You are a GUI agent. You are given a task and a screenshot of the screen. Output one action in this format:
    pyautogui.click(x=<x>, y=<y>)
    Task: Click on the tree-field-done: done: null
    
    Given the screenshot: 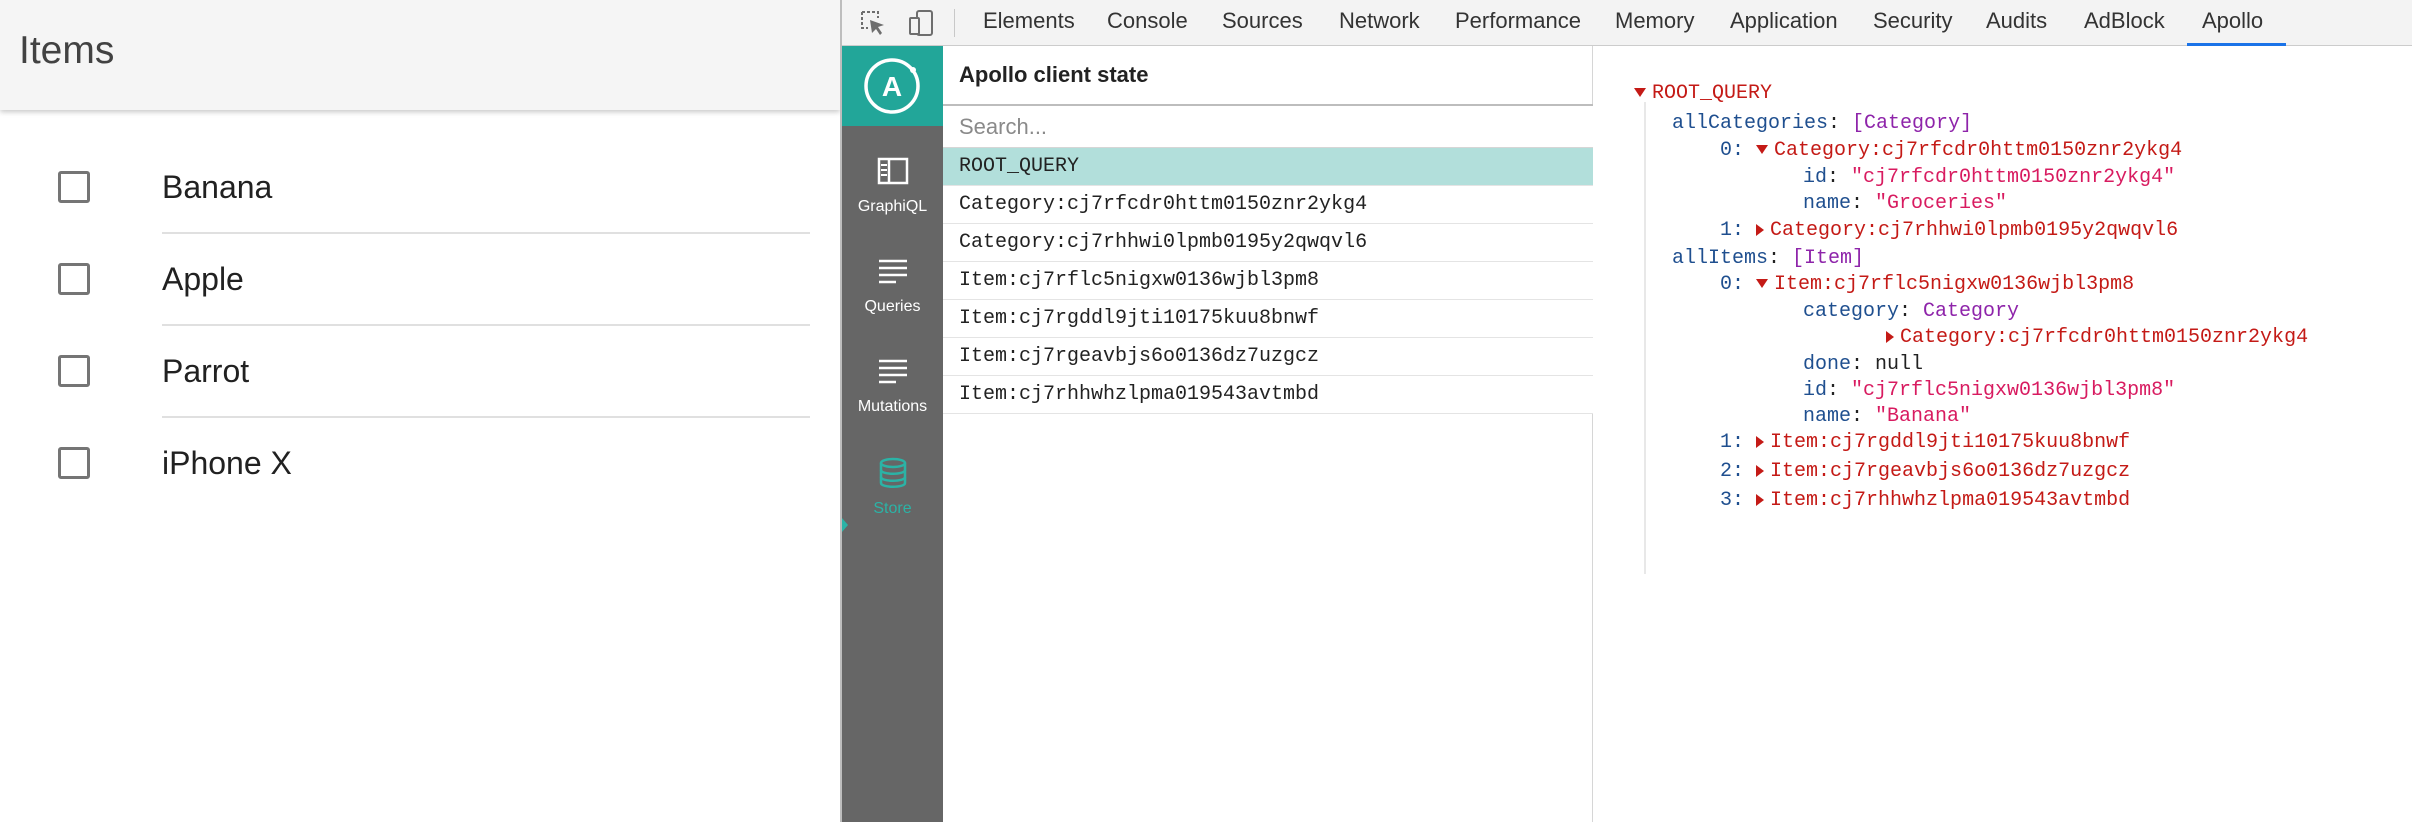 What is the action you would take?
    pyautogui.click(x=1863, y=364)
    